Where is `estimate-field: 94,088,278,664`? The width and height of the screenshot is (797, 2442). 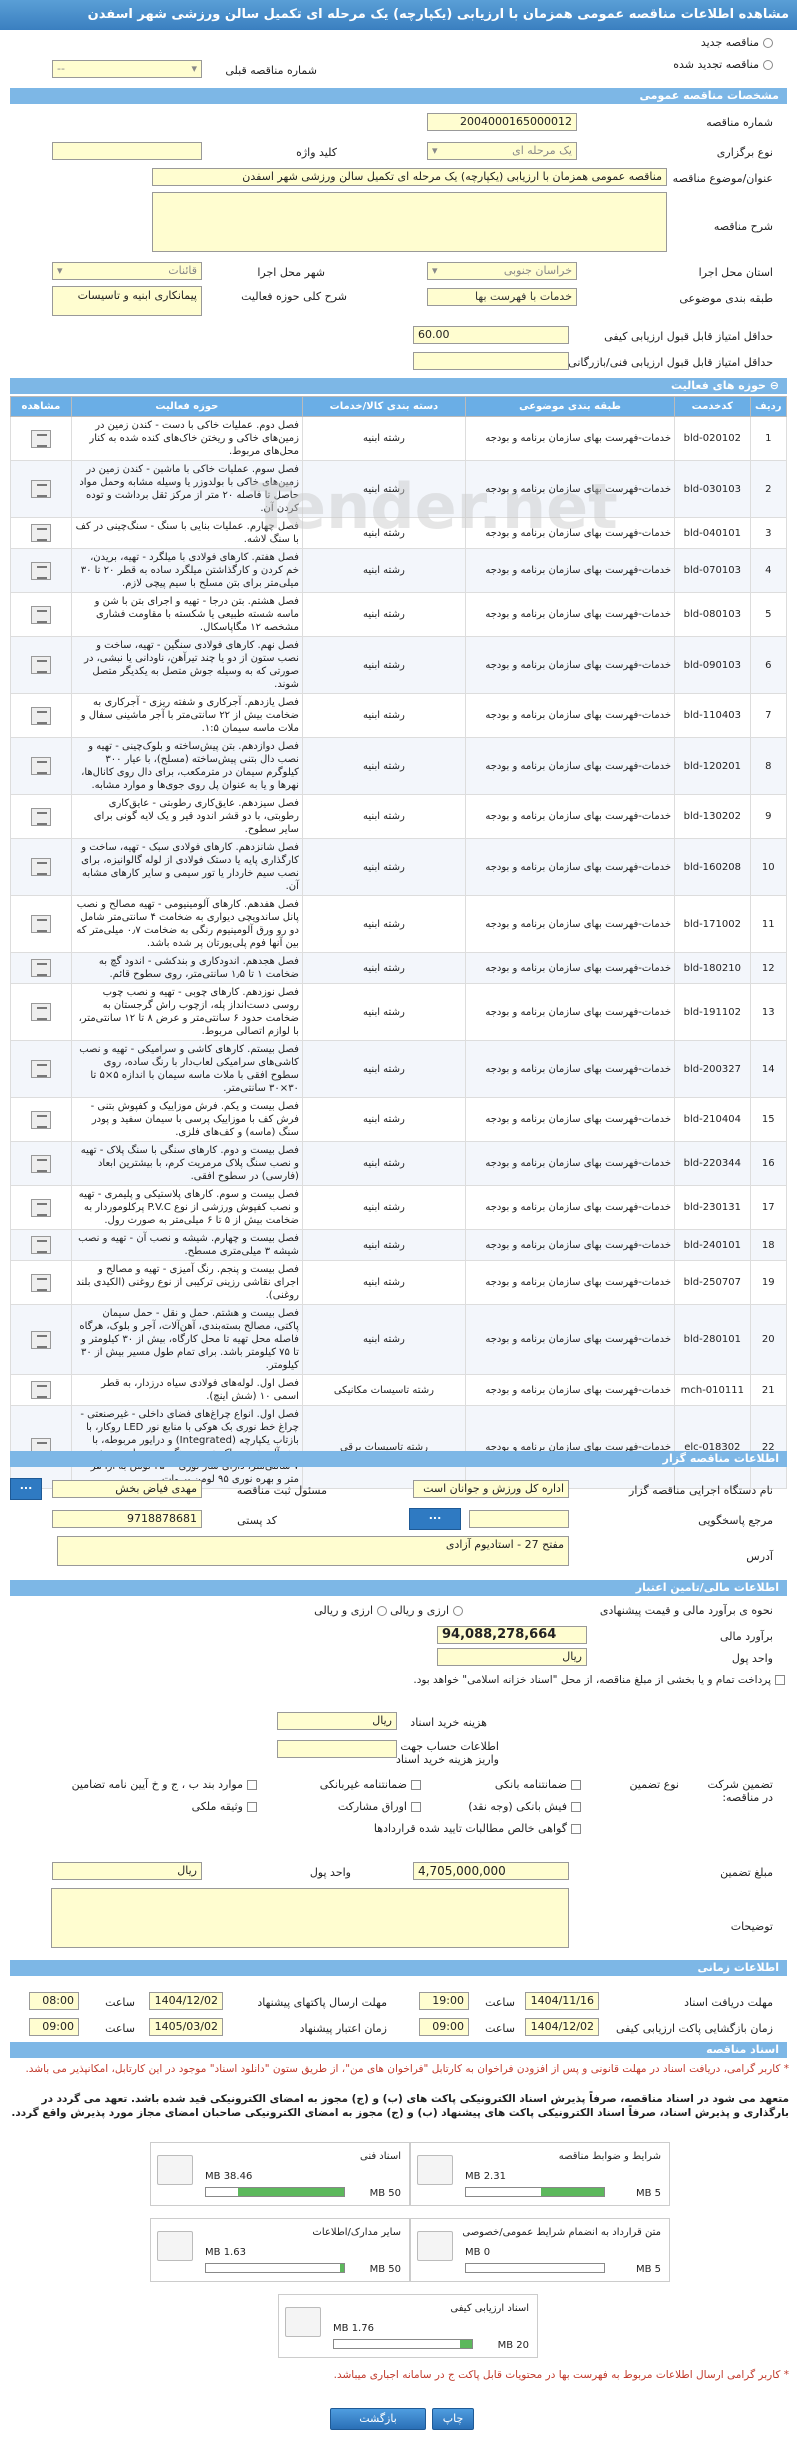 estimate-field: 94,088,278,664 is located at coordinates (512, 1635).